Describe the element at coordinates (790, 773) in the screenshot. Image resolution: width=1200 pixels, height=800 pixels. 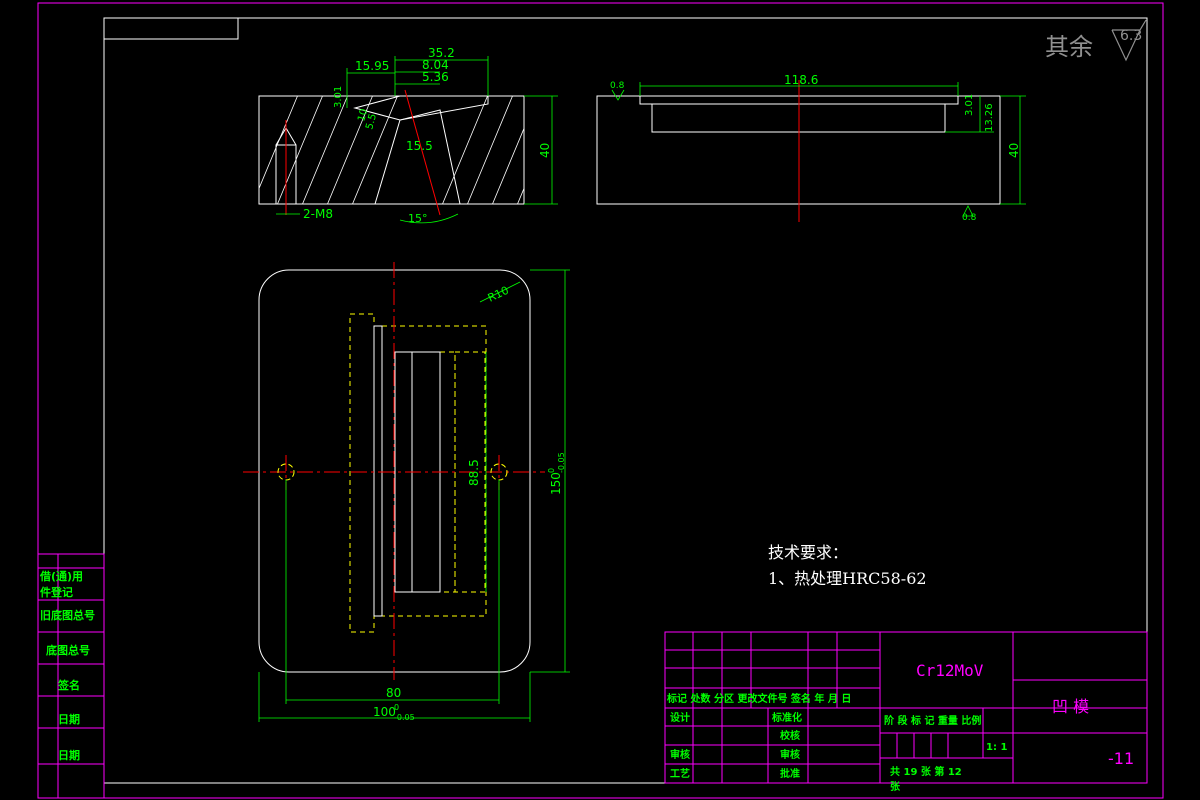
I see `label-approve: 批准` at that location.